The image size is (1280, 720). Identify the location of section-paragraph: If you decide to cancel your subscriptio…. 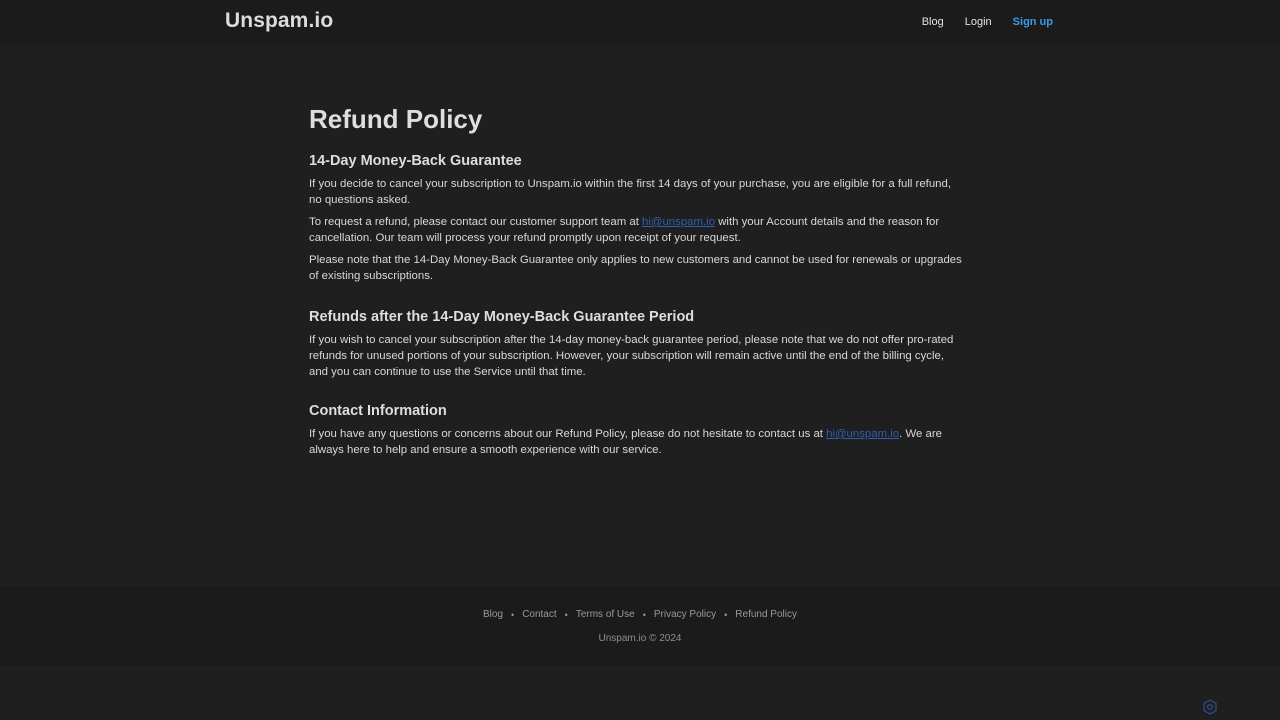
(630, 192).